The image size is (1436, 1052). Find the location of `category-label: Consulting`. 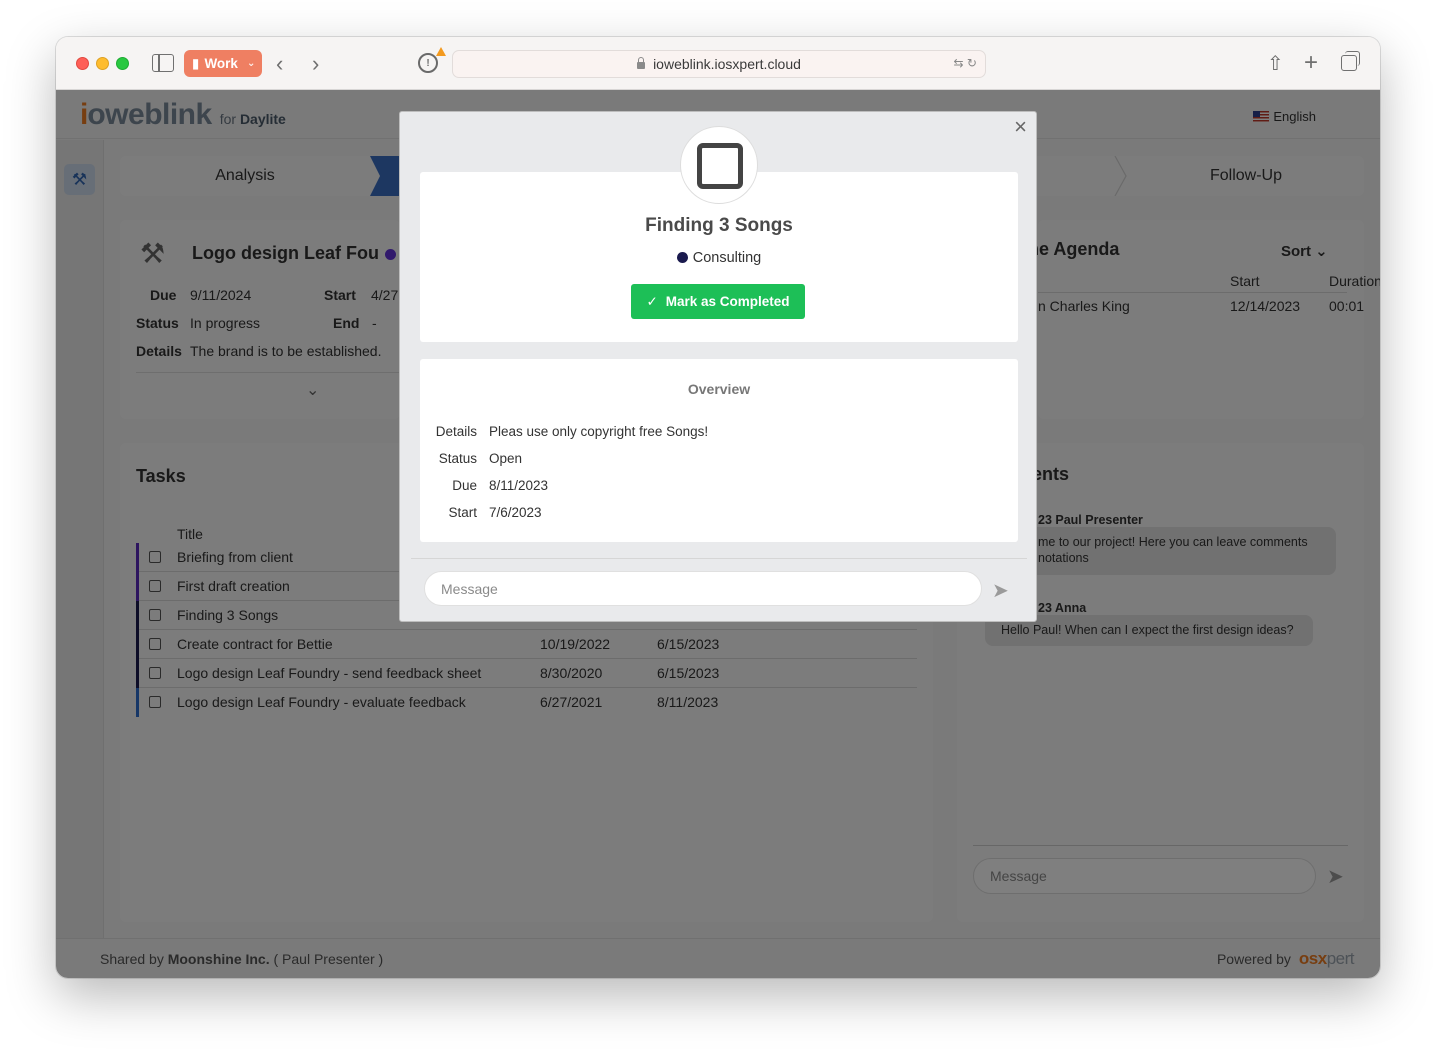

category-label: Consulting is located at coordinates (727, 258).